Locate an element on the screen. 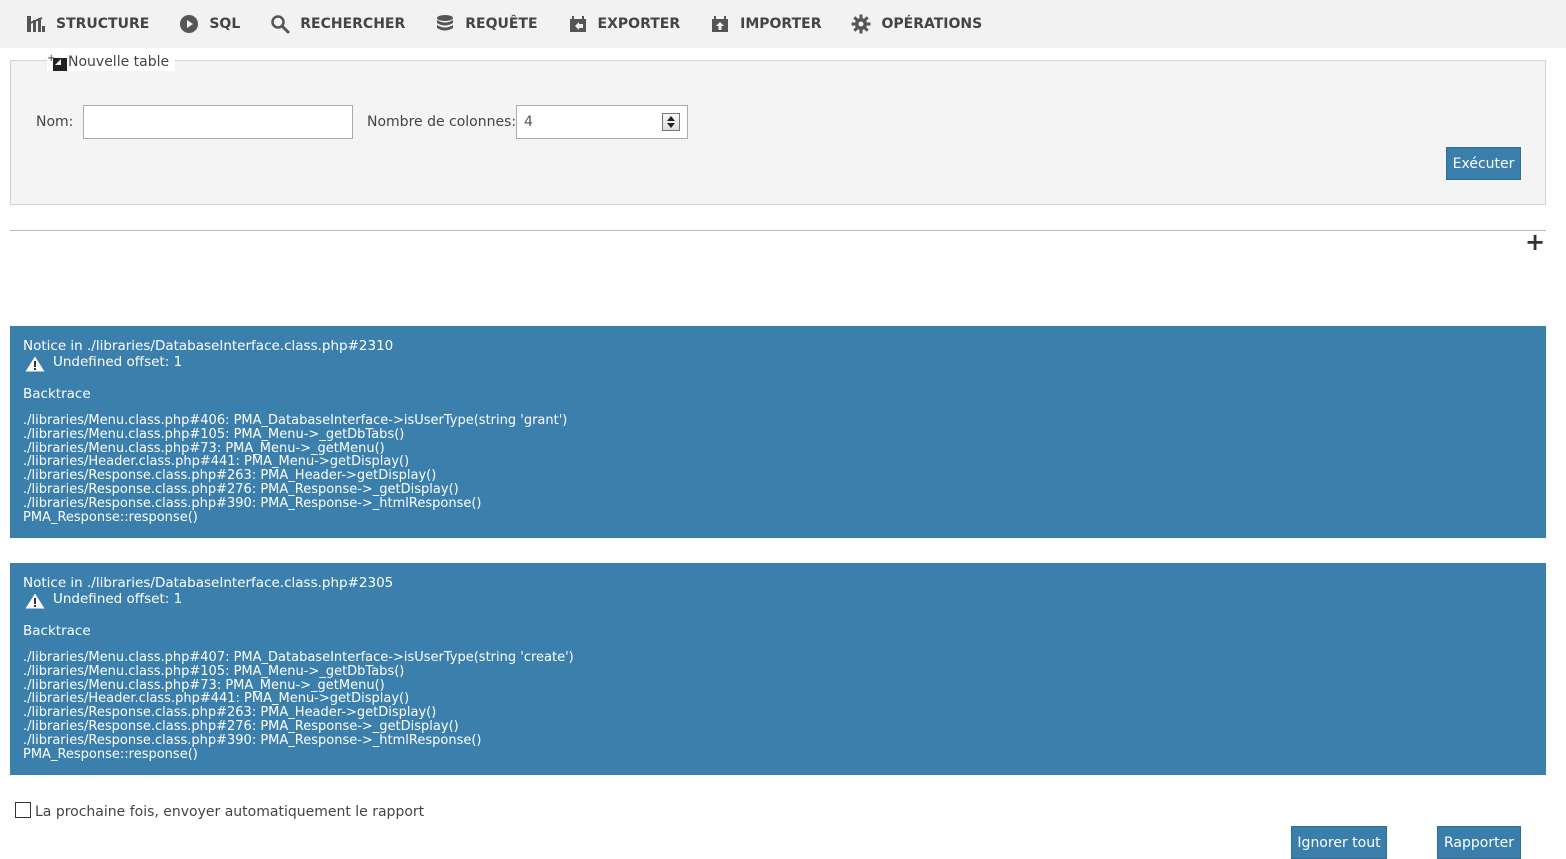 The image size is (1566, 859). tab-label: RECHERCHER is located at coordinates (353, 24).